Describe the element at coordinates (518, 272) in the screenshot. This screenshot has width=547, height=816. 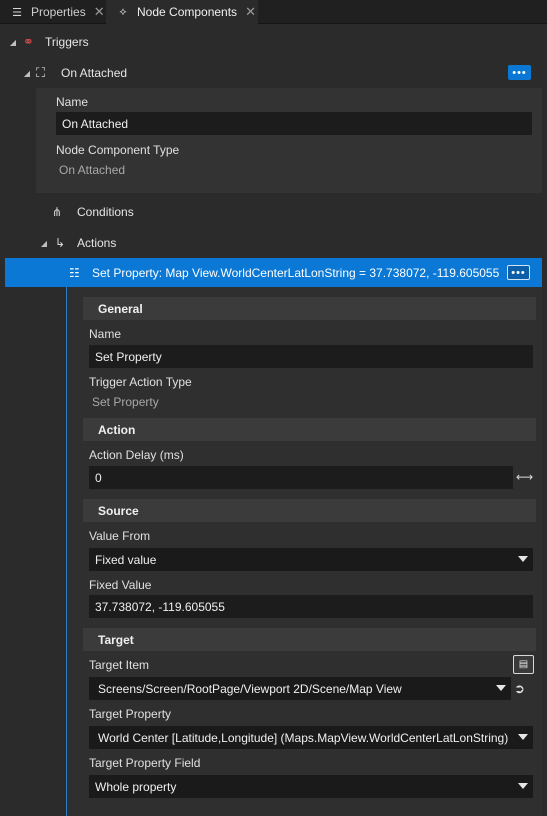
I see `set-property-more-button: •••` at that location.